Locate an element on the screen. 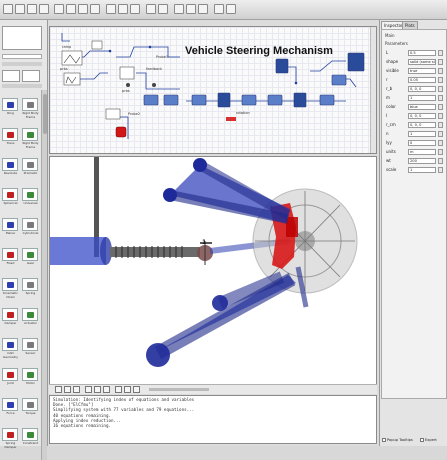  library-item: Spring Damper is located at coordinates (10, 440).